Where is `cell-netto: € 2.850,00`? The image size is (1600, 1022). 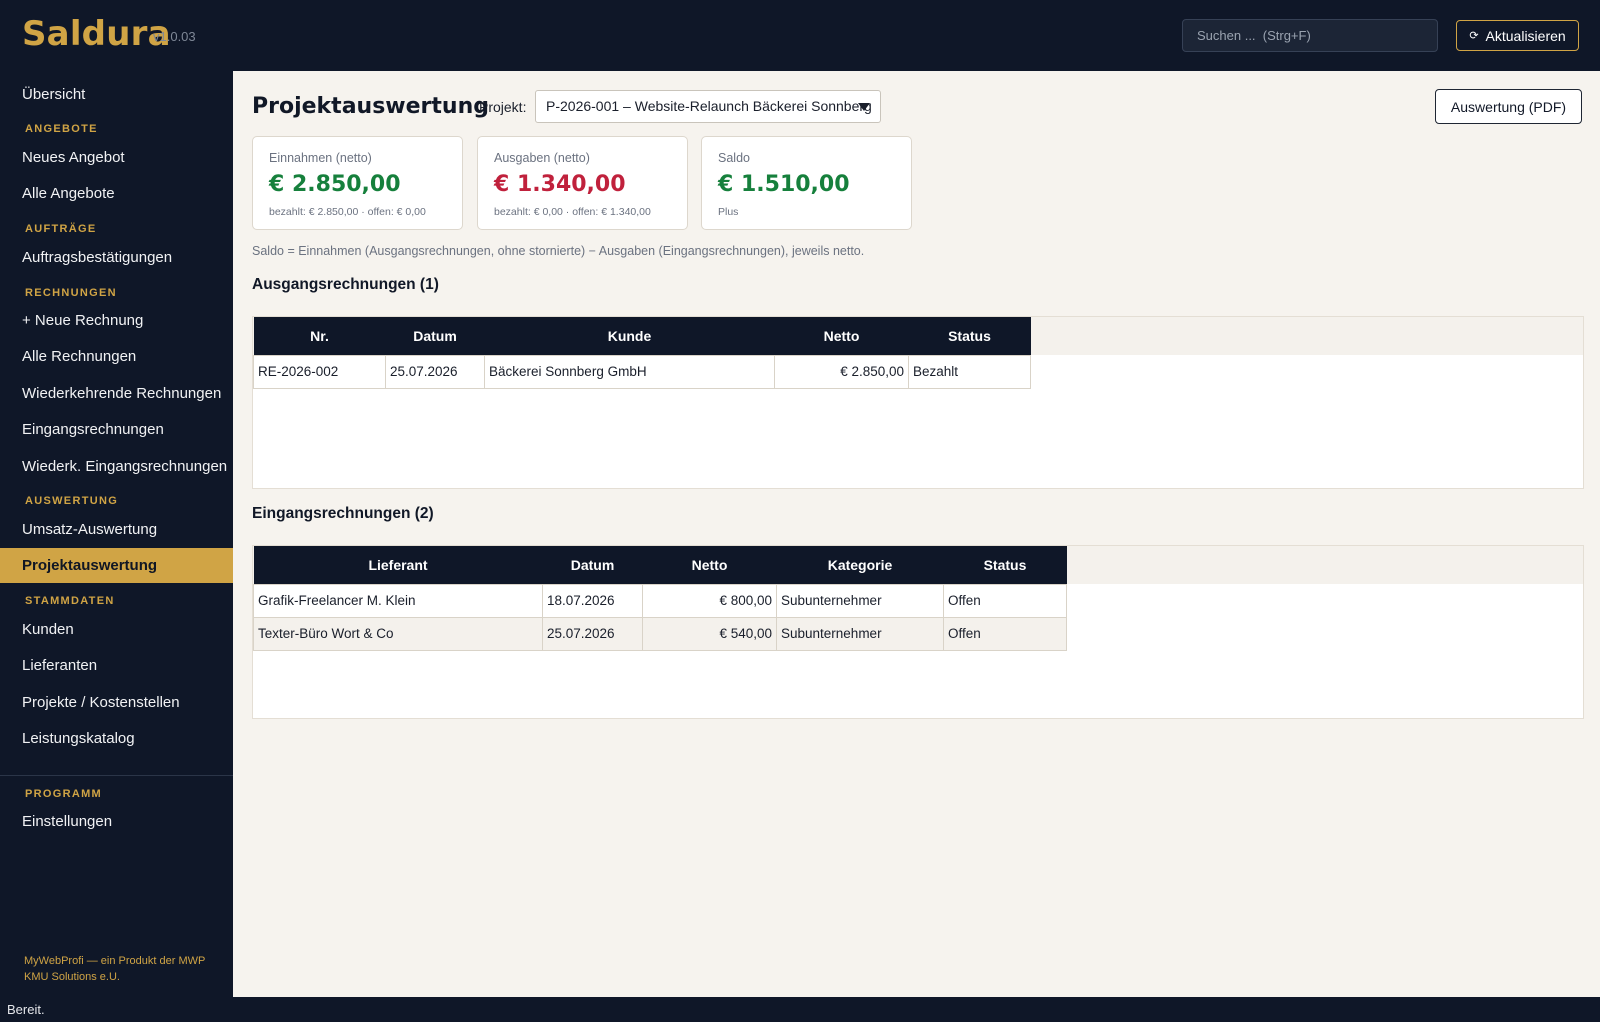 cell-netto: € 2.850,00 is located at coordinates (841, 371).